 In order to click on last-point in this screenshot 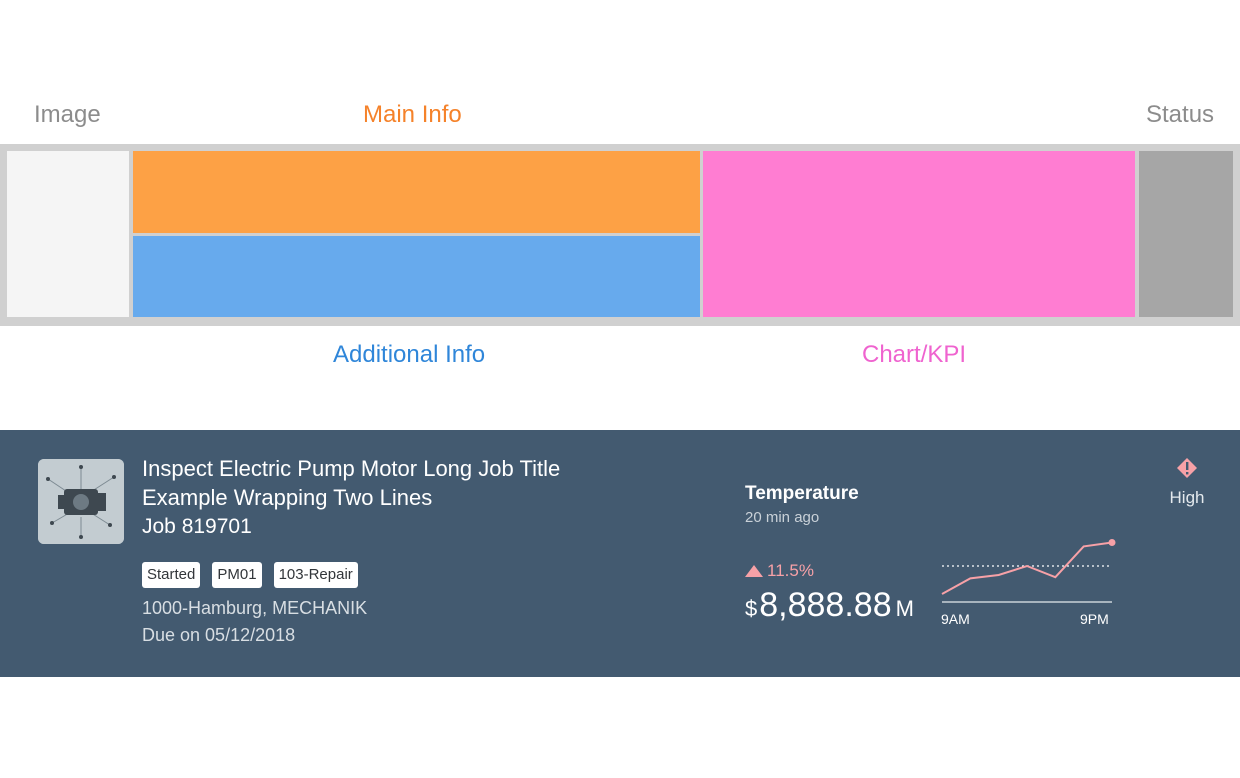, I will do `click(1112, 542)`.